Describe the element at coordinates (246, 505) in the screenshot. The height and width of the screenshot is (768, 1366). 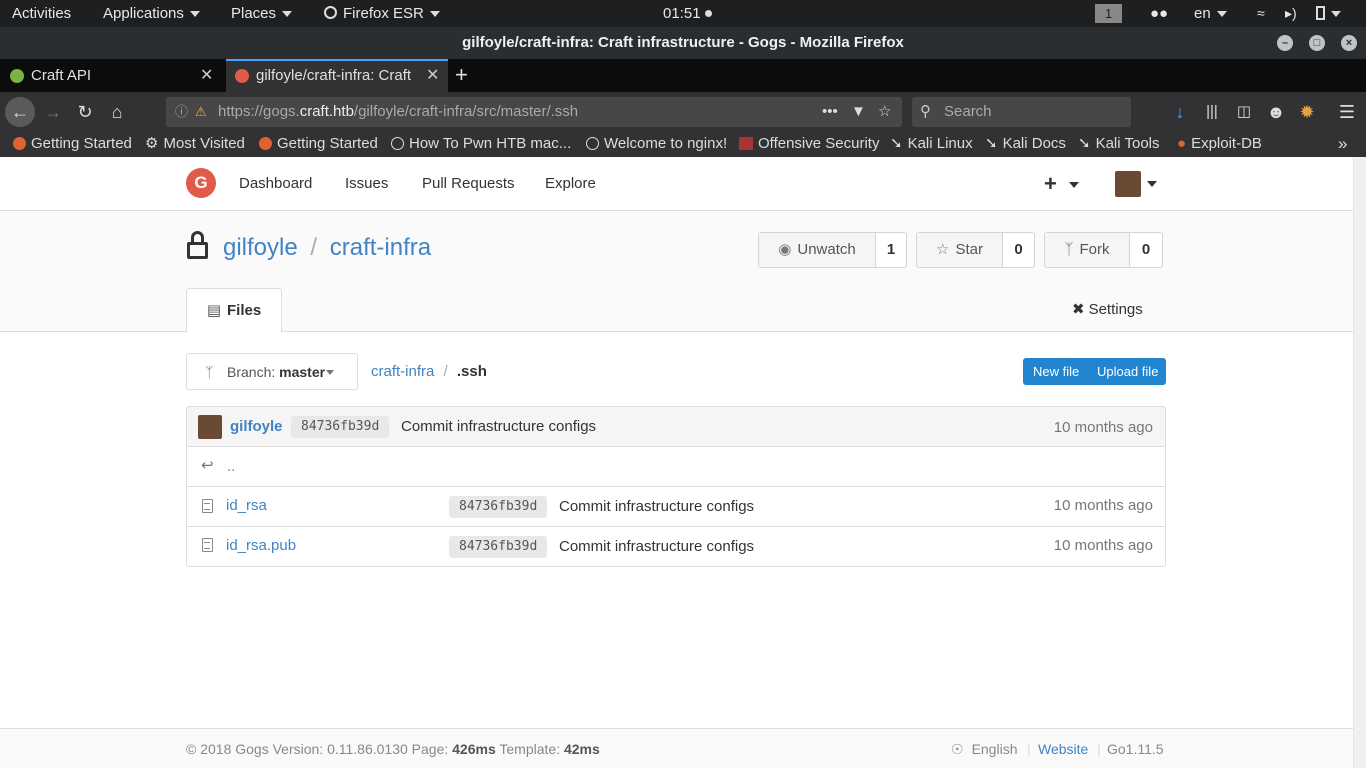
I see `file-name-link: id_rsa` at that location.